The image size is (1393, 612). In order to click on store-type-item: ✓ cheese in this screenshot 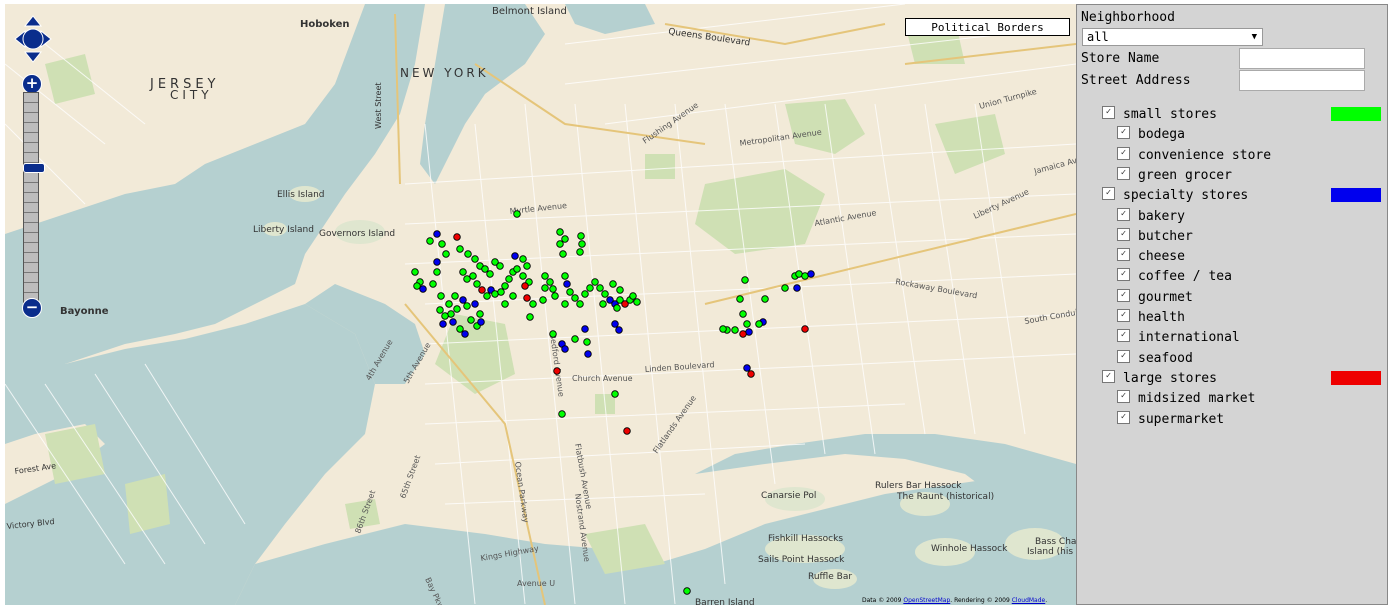, I will do `click(1151, 257)`.